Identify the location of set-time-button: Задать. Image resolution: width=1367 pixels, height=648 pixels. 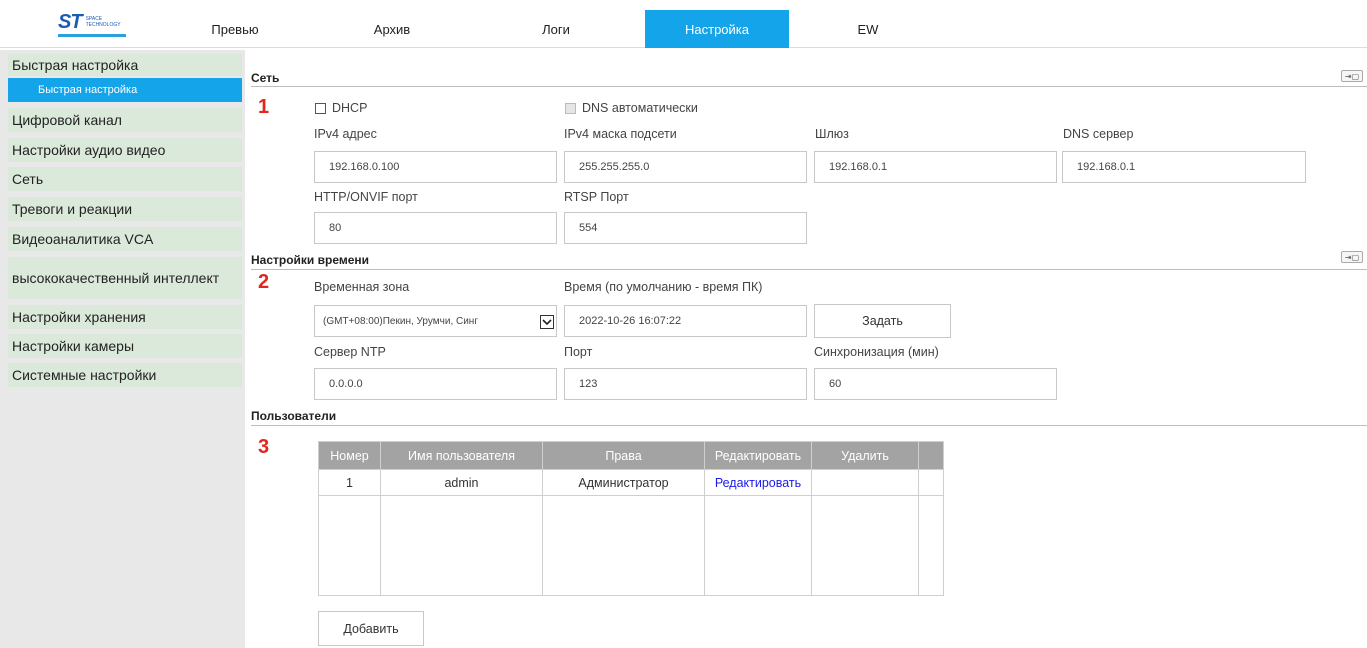
(882, 321).